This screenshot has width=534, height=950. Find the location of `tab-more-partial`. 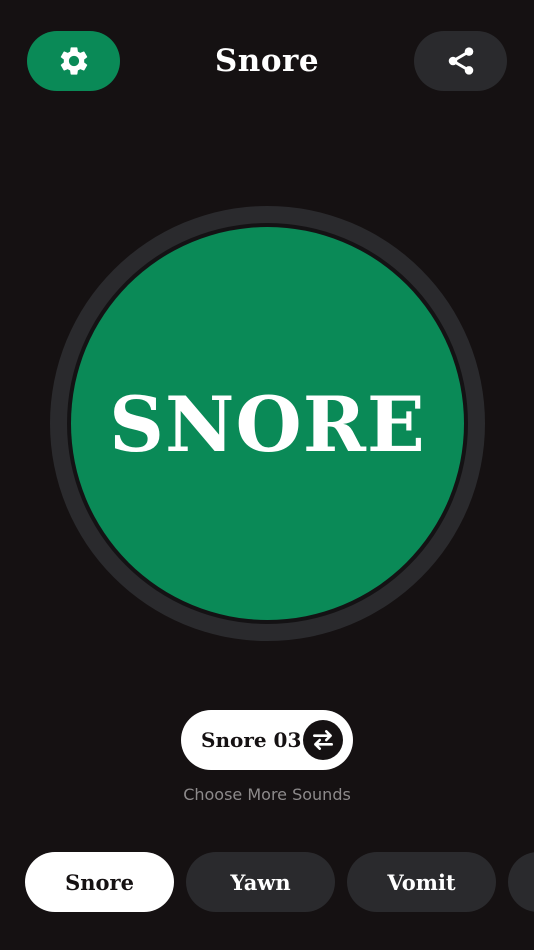

tab-more-partial is located at coordinates (521, 882).